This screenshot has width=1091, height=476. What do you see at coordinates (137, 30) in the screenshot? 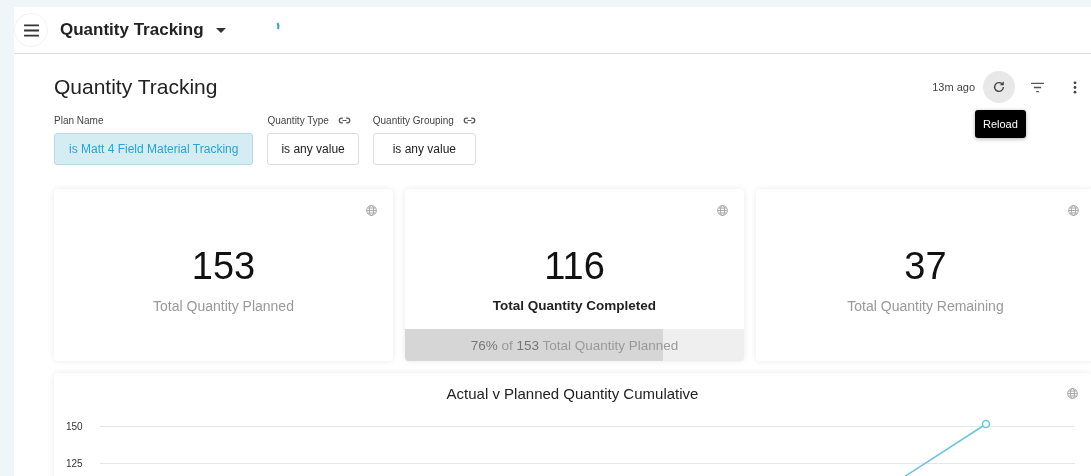
I see `dashboard-title-dropdown: Quantity Tracking` at bounding box center [137, 30].